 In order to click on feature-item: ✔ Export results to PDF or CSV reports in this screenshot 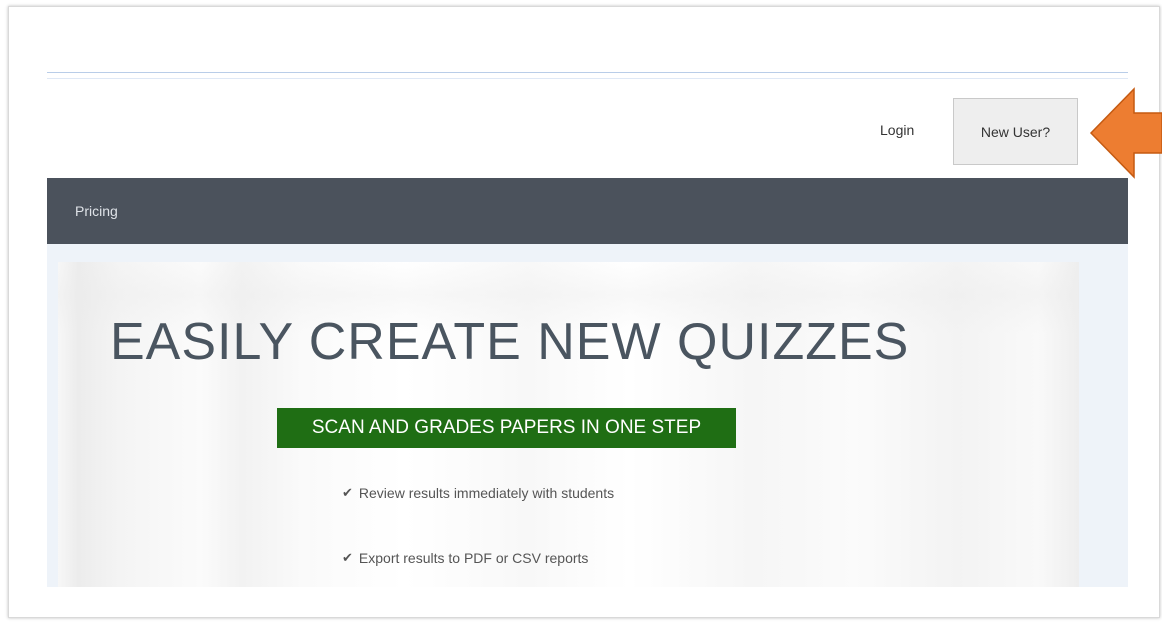, I will do `click(465, 558)`.